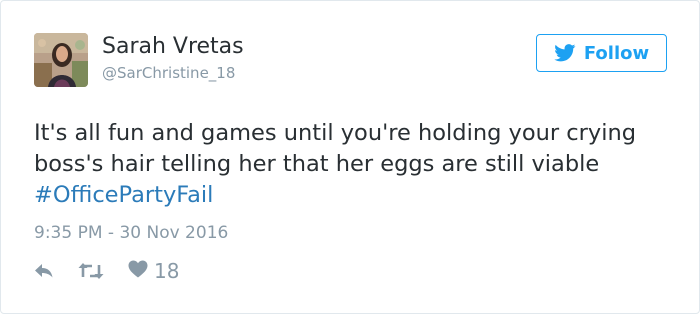 The image size is (700, 314). I want to click on like-button: 18, so click(153, 271).